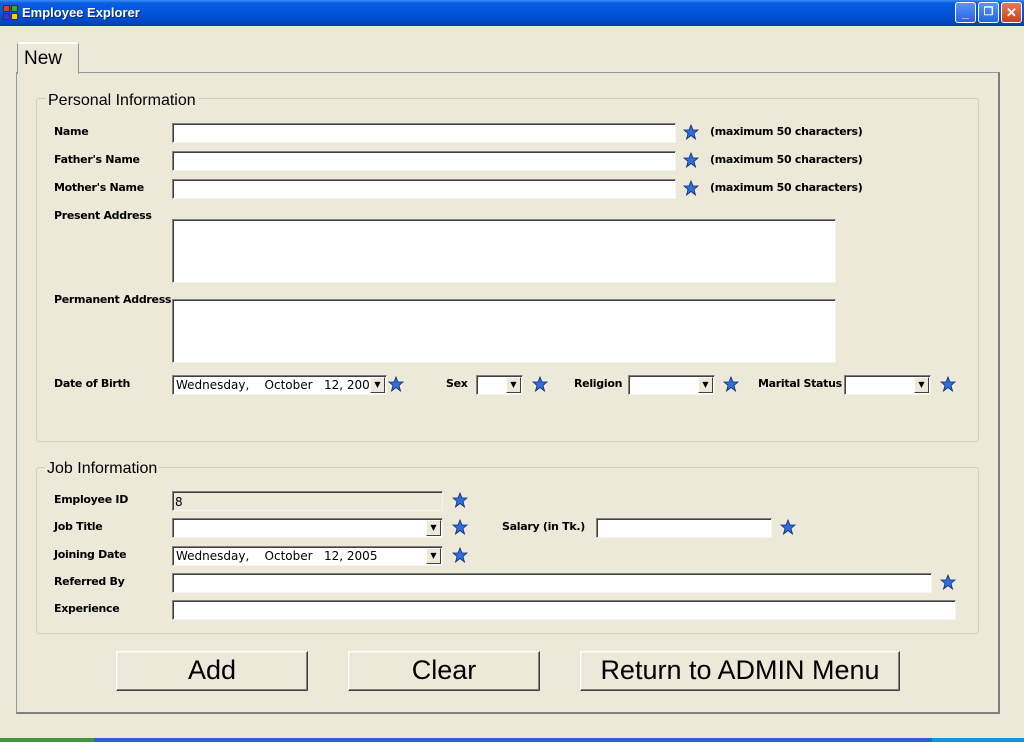  What do you see at coordinates (786, 187) in the screenshot?
I see `mother-name-max-note: (maximum 50 characters)` at bounding box center [786, 187].